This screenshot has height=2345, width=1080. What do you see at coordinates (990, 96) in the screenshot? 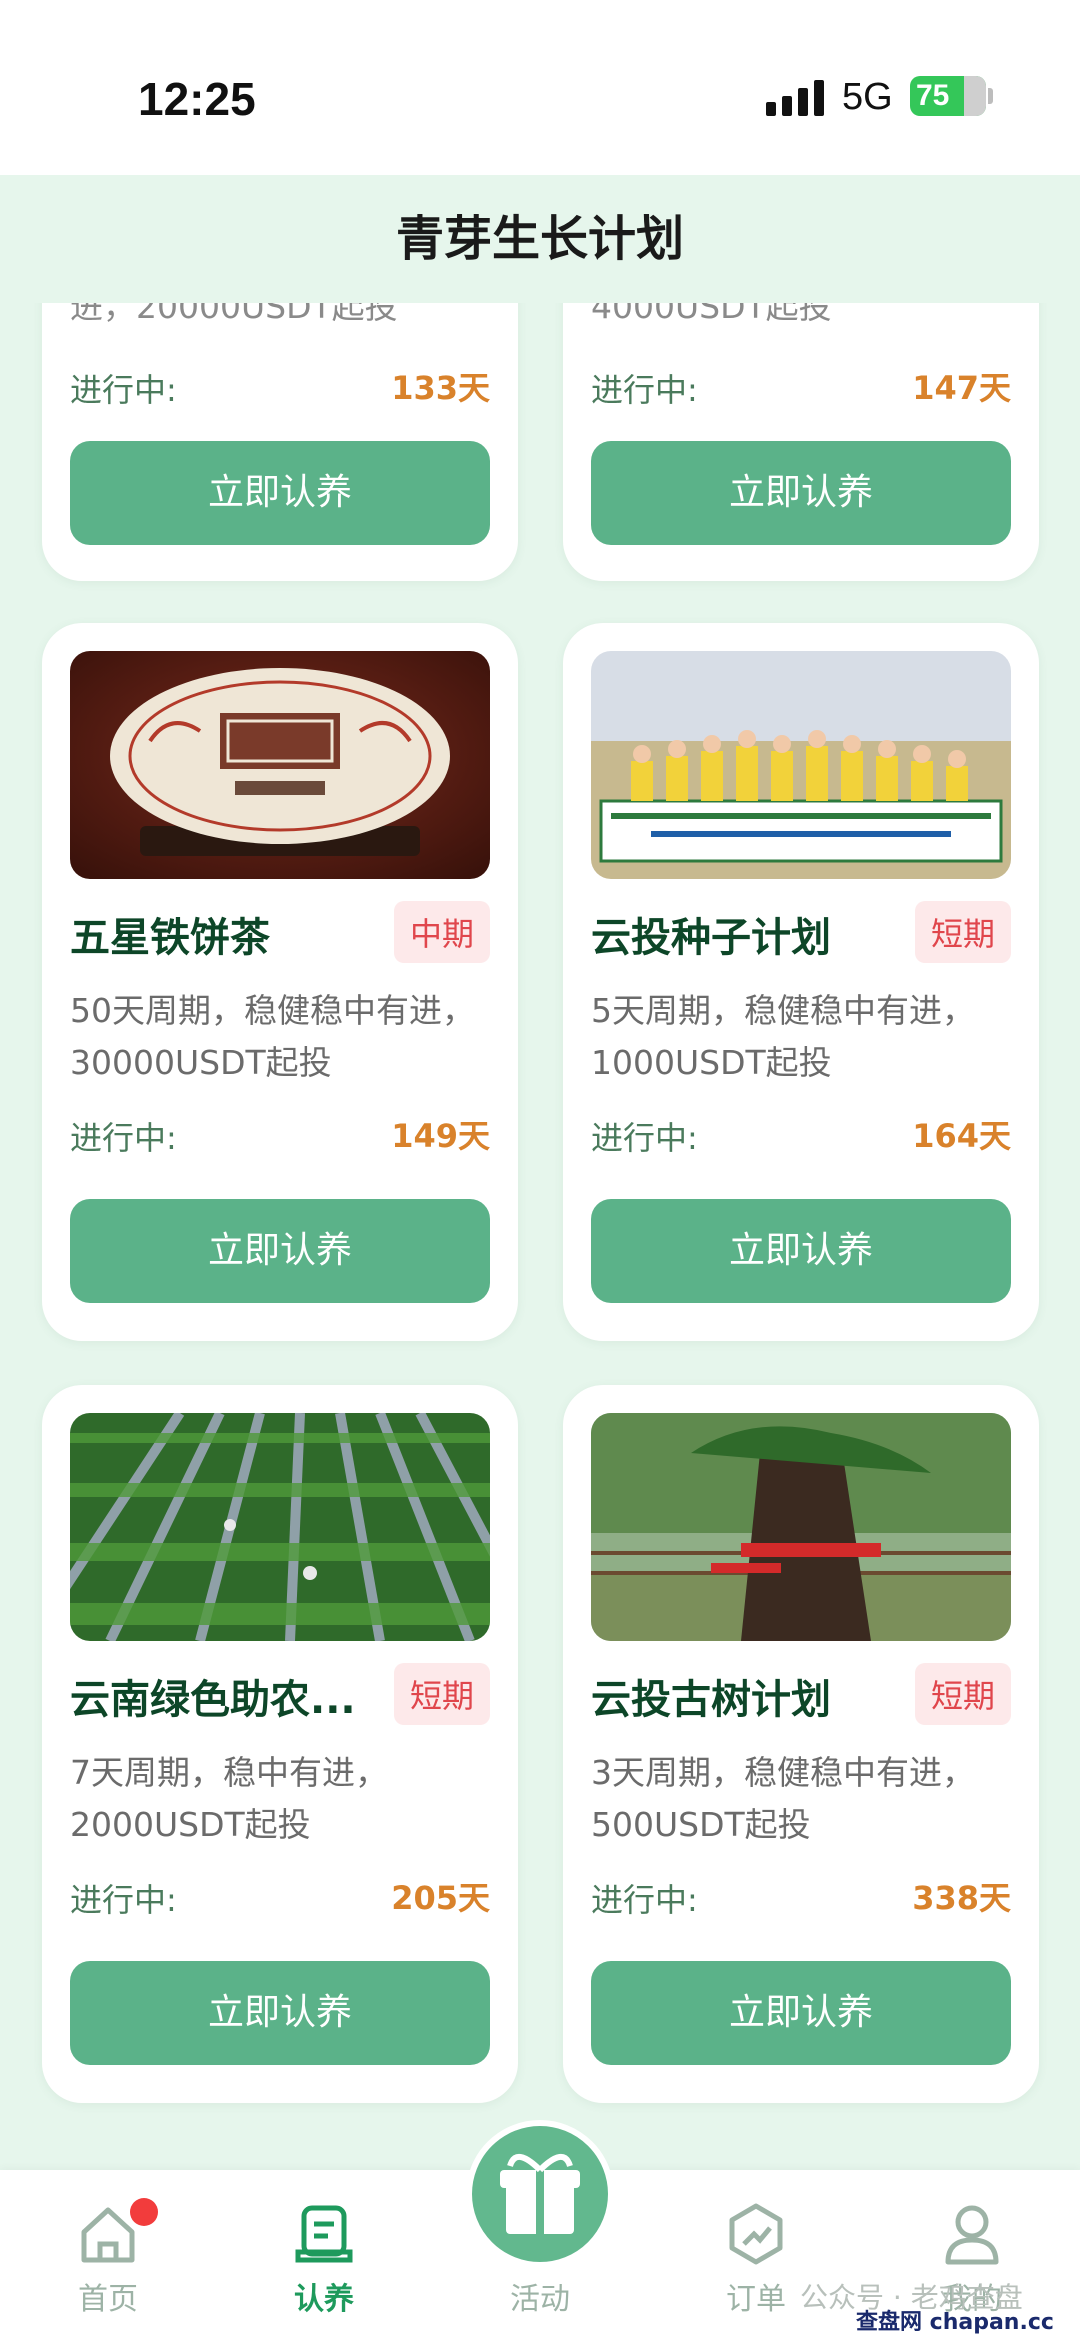
I see `battery-tip` at bounding box center [990, 96].